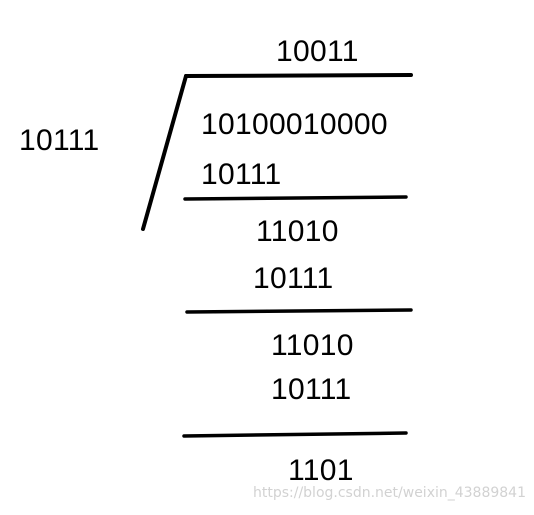 The height and width of the screenshot is (515, 534). What do you see at coordinates (59, 140) in the screenshot?
I see `divisor: 10111` at bounding box center [59, 140].